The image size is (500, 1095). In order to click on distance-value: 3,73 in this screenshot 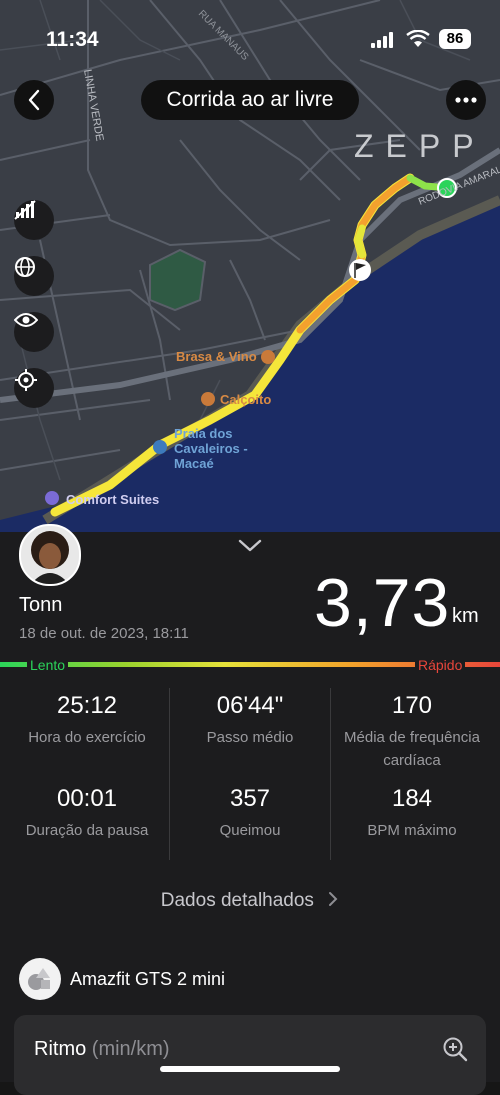, I will do `click(382, 603)`.